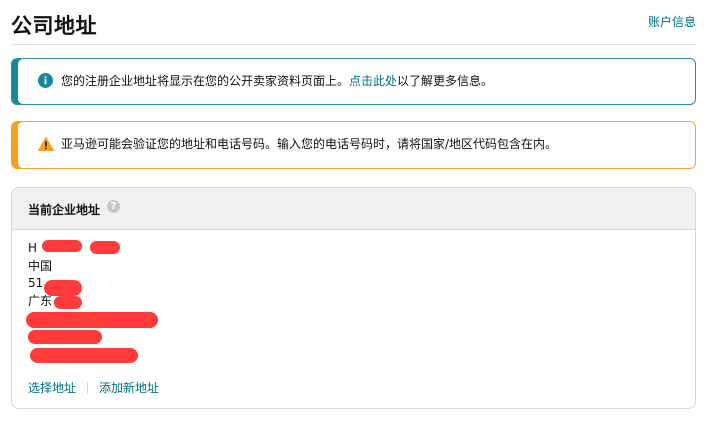  I want to click on warning-icon, so click(46, 145).